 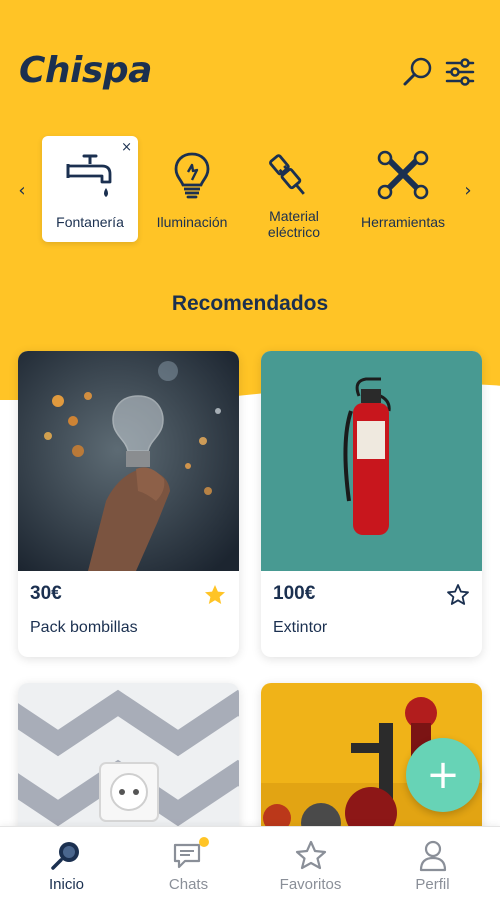 What do you see at coordinates (250, 65) in the screenshot?
I see `top-bar: Chispa` at bounding box center [250, 65].